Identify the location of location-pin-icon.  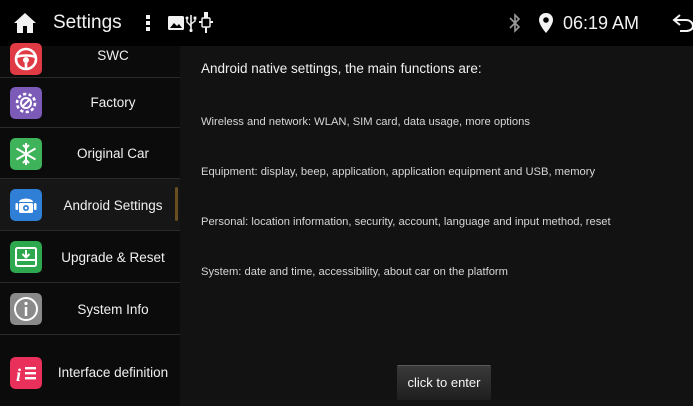
(546, 23).